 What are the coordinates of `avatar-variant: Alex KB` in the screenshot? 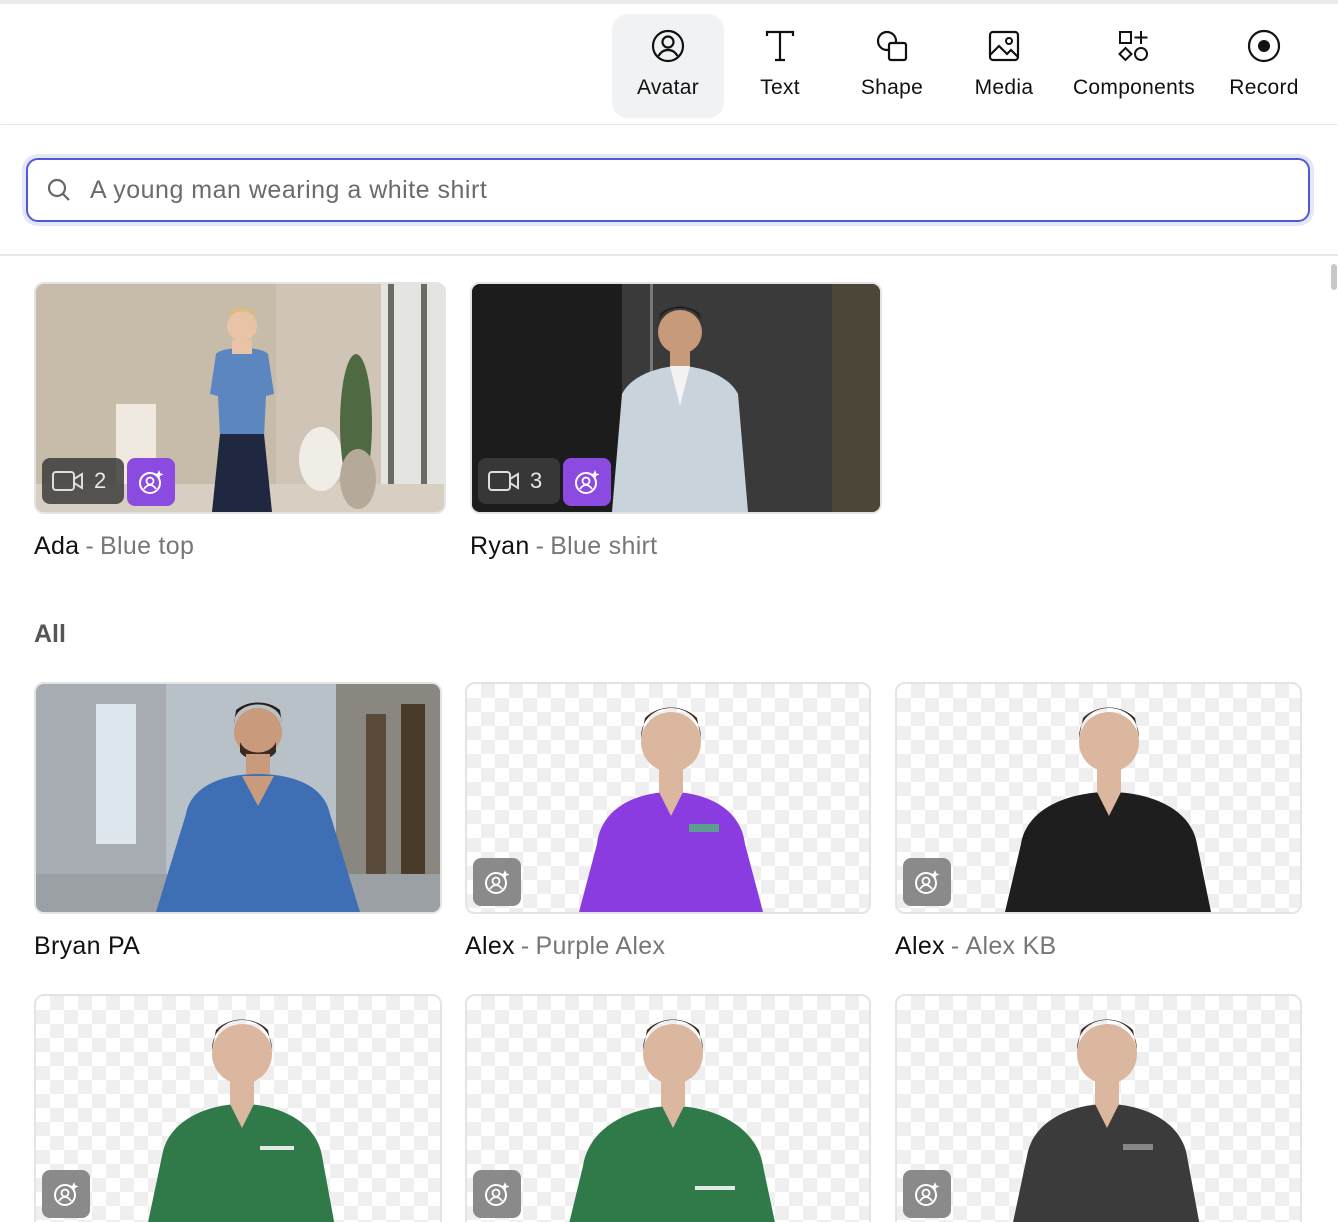 It's located at (1011, 946).